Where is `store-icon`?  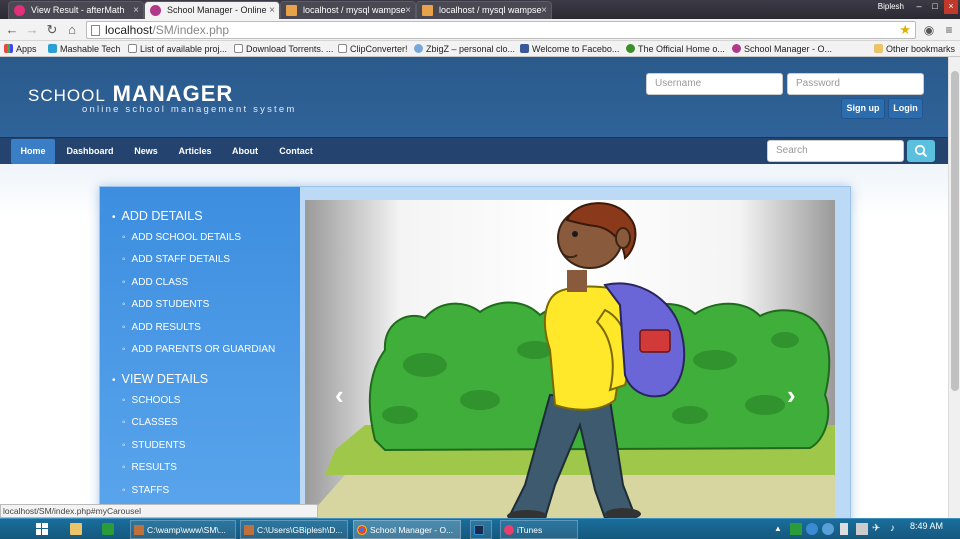
store-icon is located at coordinates (108, 529).